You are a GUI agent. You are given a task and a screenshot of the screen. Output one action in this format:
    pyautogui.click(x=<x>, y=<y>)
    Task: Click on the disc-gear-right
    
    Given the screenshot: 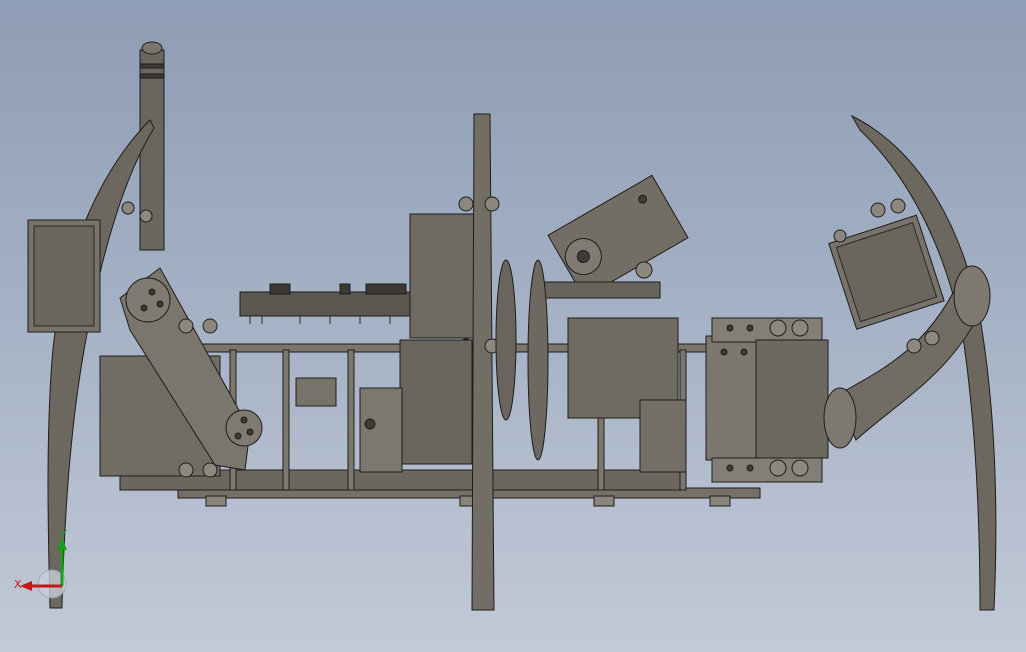 What is the action you would take?
    pyautogui.click(x=538, y=360)
    